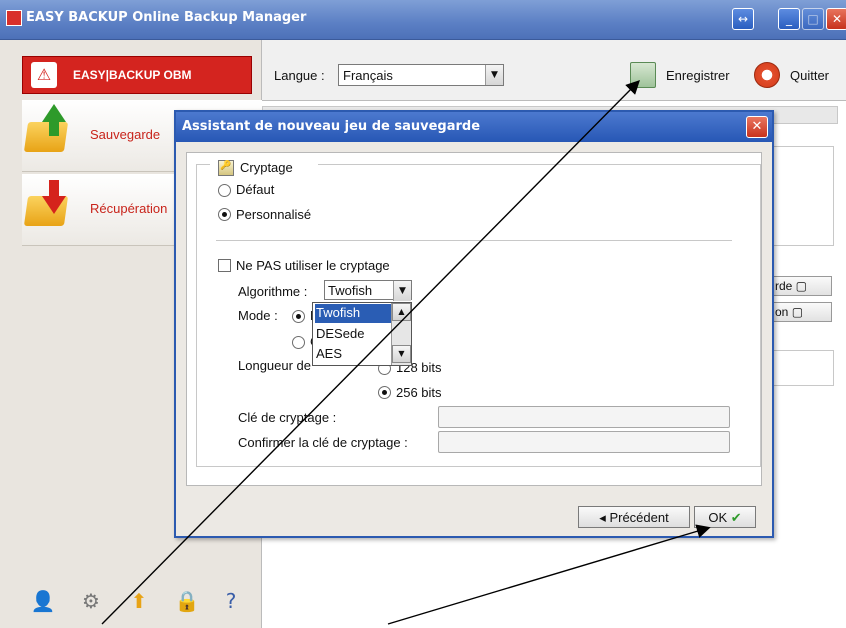 The image size is (846, 628). Describe the element at coordinates (43, 601) in the screenshot. I see `user-icon: 👤` at that location.